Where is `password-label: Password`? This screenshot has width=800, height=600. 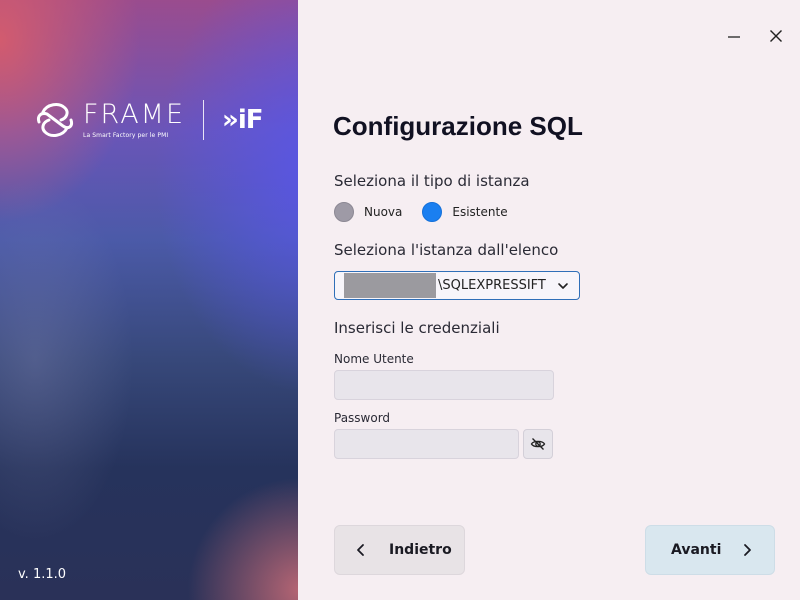
password-label: Password is located at coordinates (362, 418).